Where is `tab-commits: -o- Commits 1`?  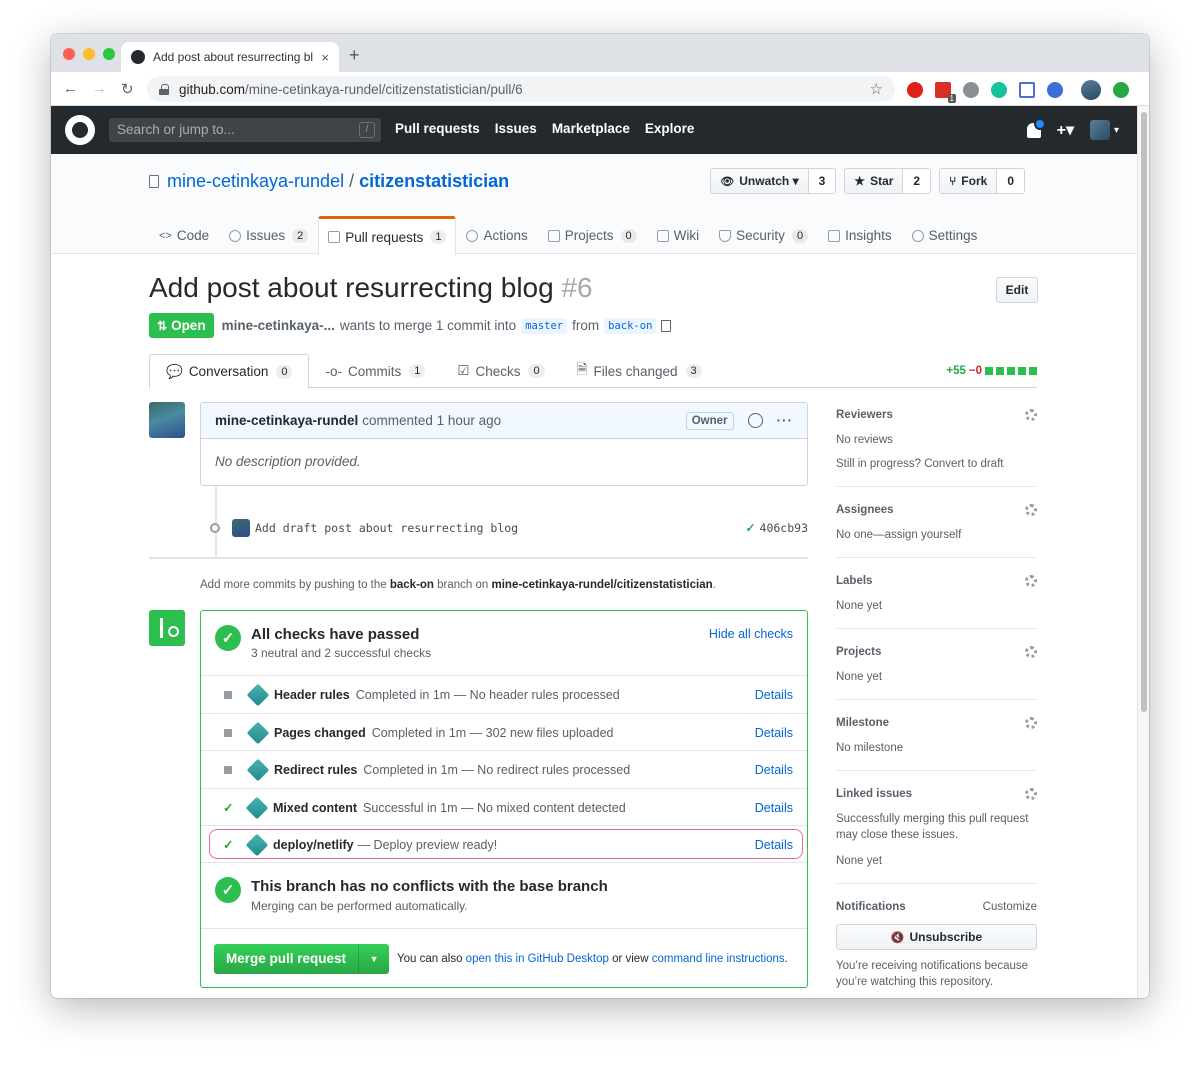
tab-commits: -o- Commits 1 is located at coordinates (375, 371).